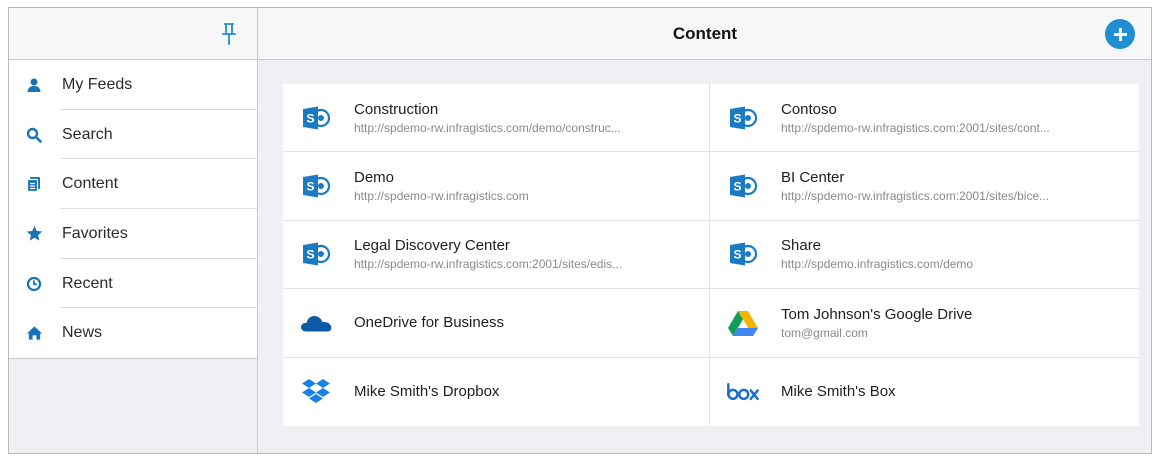  Describe the element at coordinates (427, 392) in the screenshot. I see `tile-title: Mike Smith's Dropbox` at that location.